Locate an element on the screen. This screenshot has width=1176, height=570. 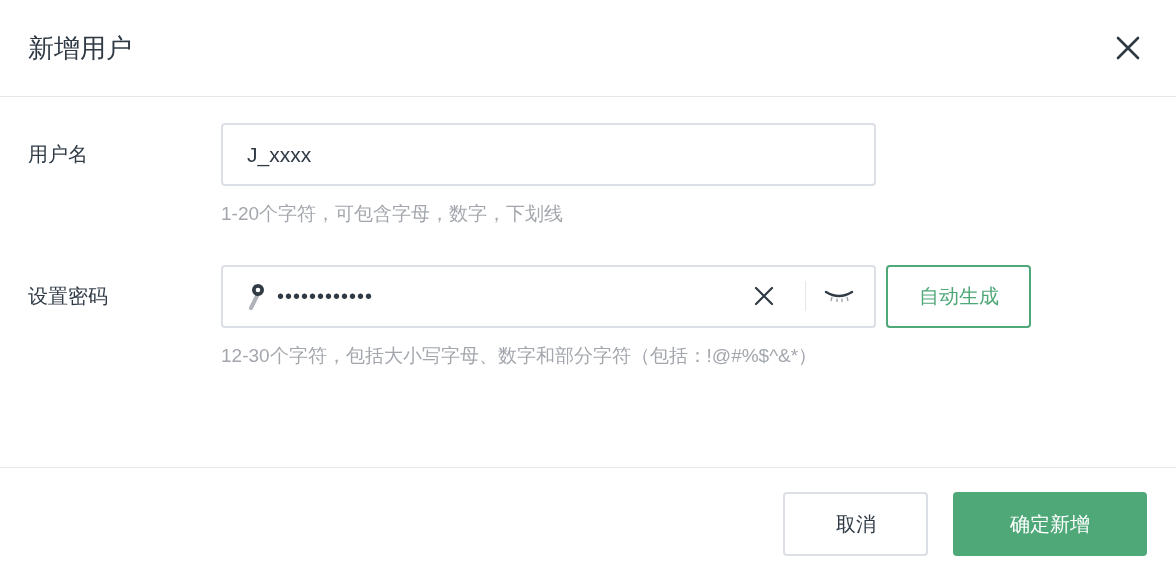
field-hint: 12-30个字符，包括大小写字母、数字和部分字符（包括：!@#%$^&*） is located at coordinates (520, 355).